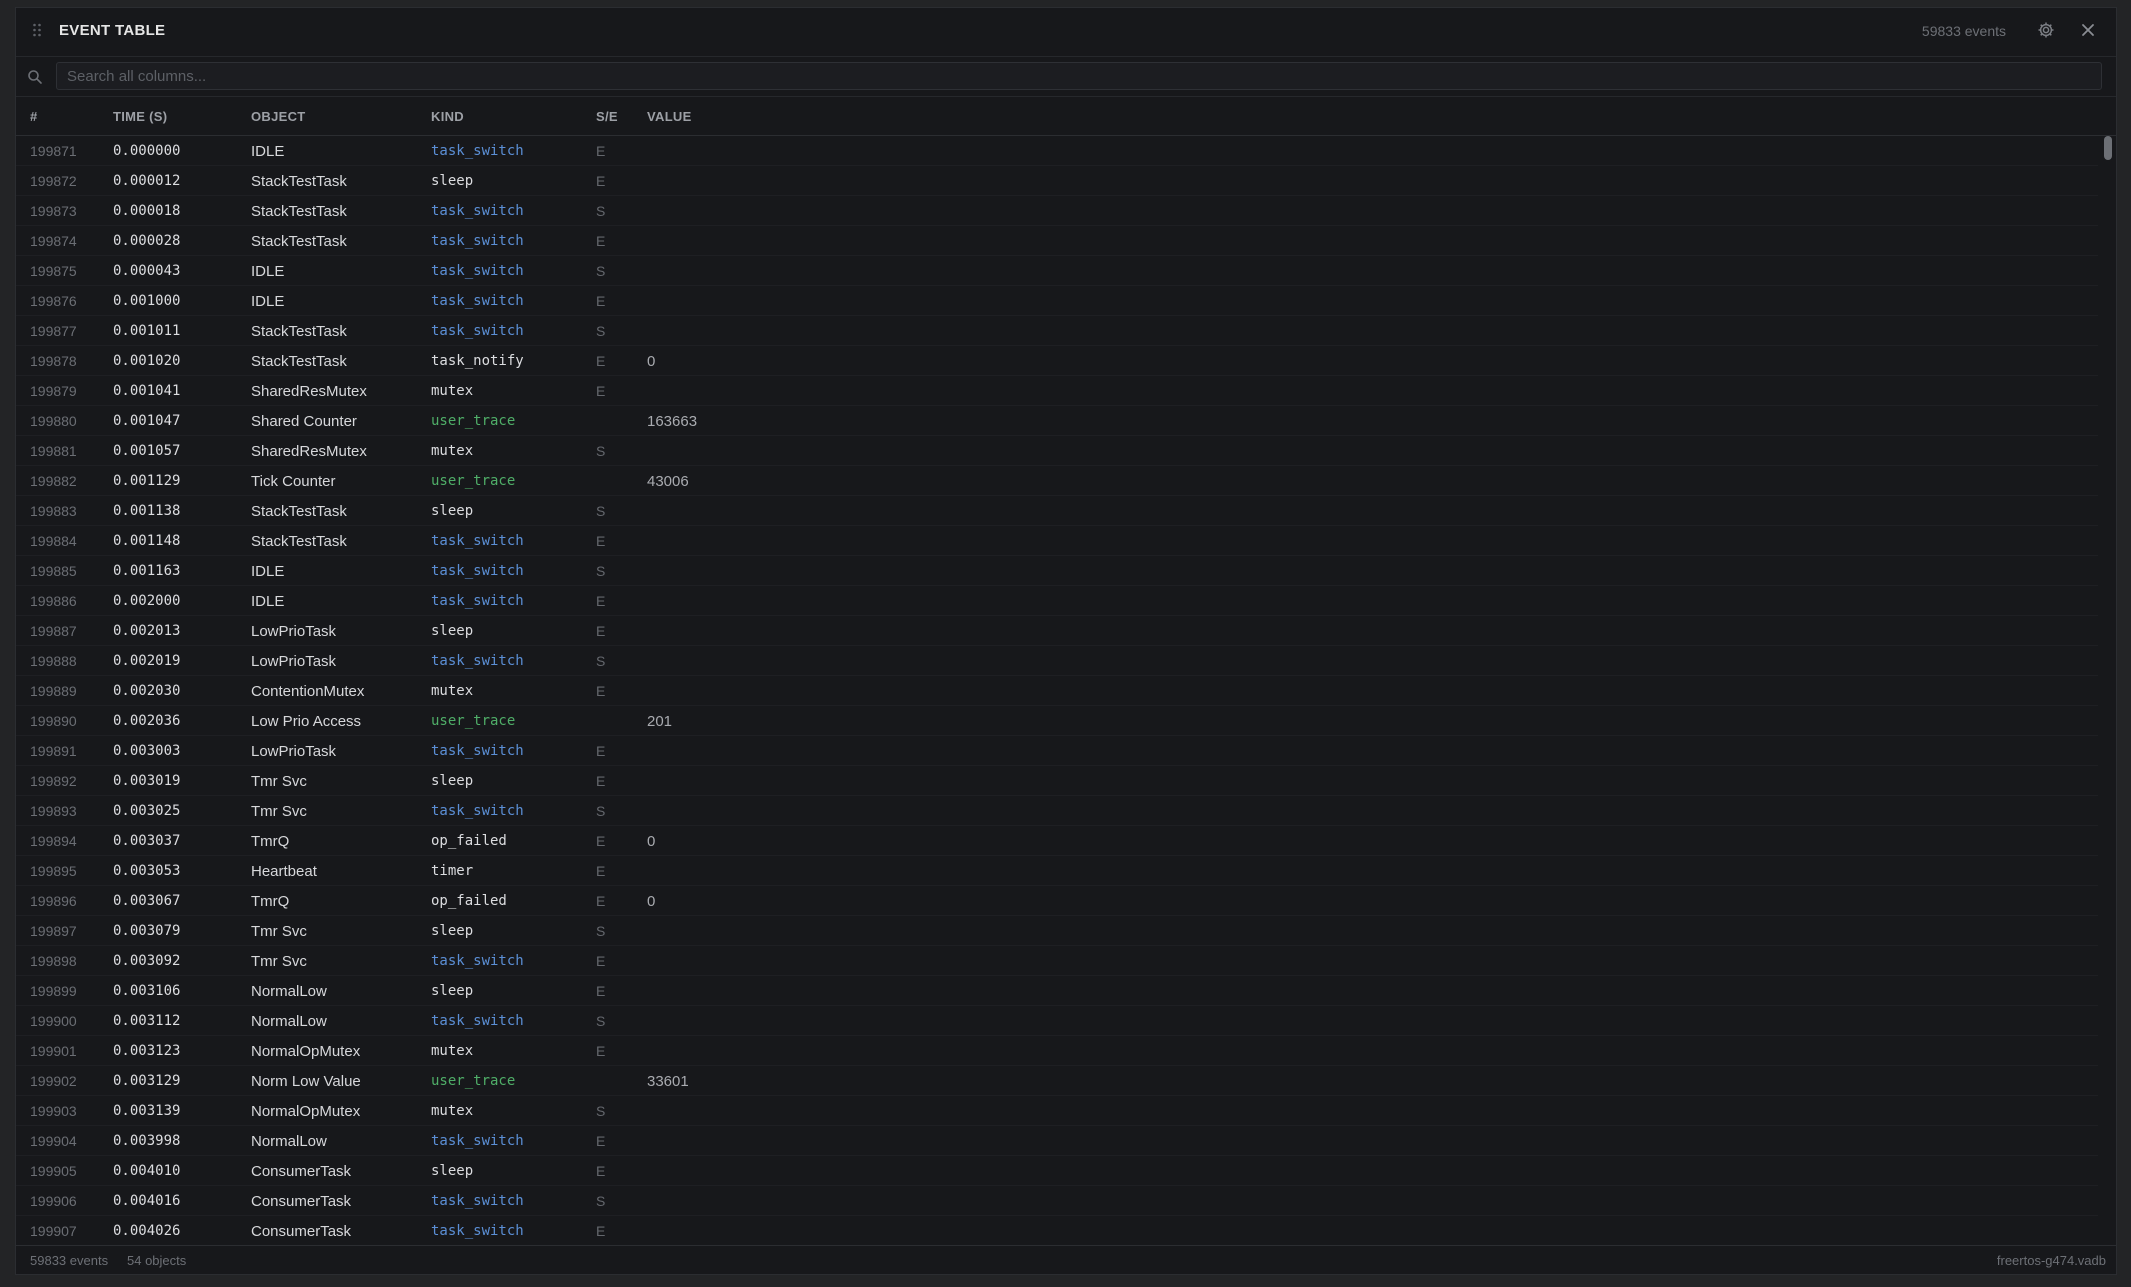  Describe the element at coordinates (1057, 901) in the screenshot. I see `table-row: 199896 0.003067 TmrQ op_failed E 0` at that location.